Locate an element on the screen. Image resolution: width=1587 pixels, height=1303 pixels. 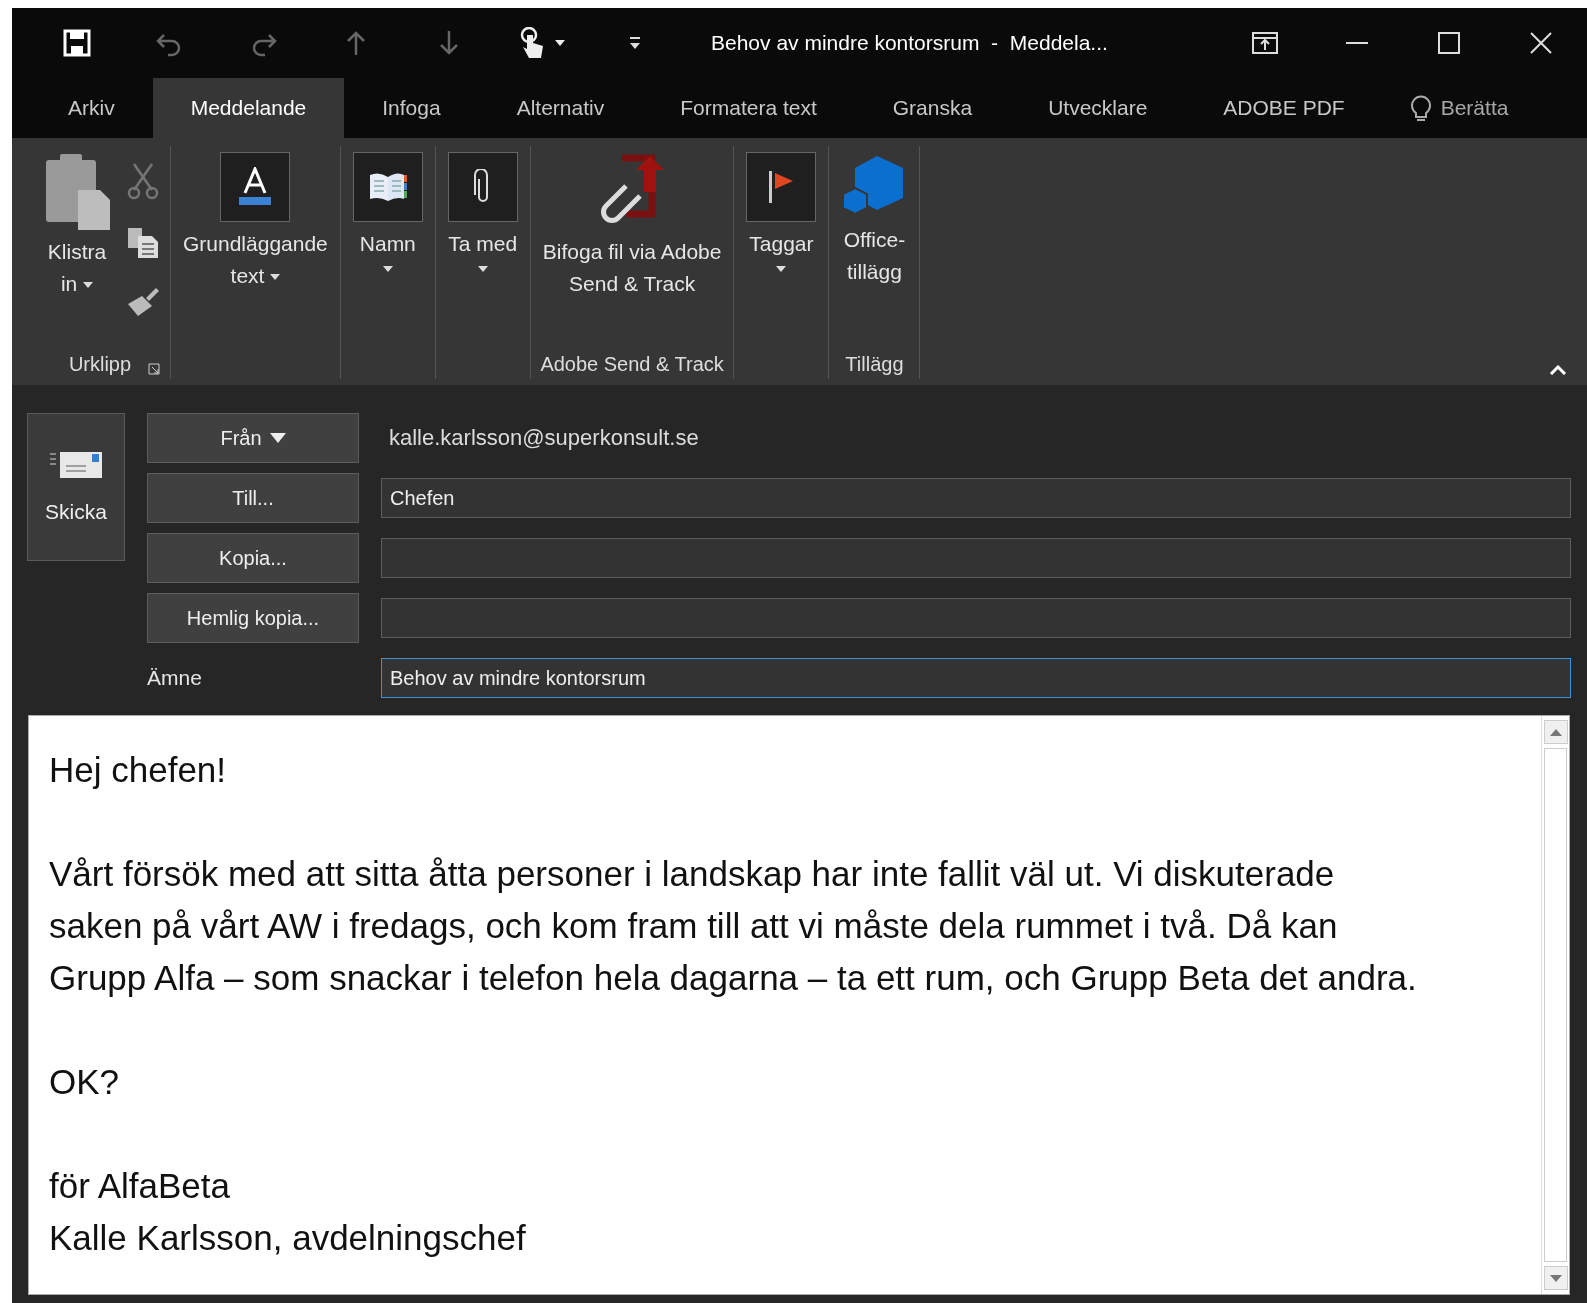
scroll-up-button is located at coordinates (1556, 732).